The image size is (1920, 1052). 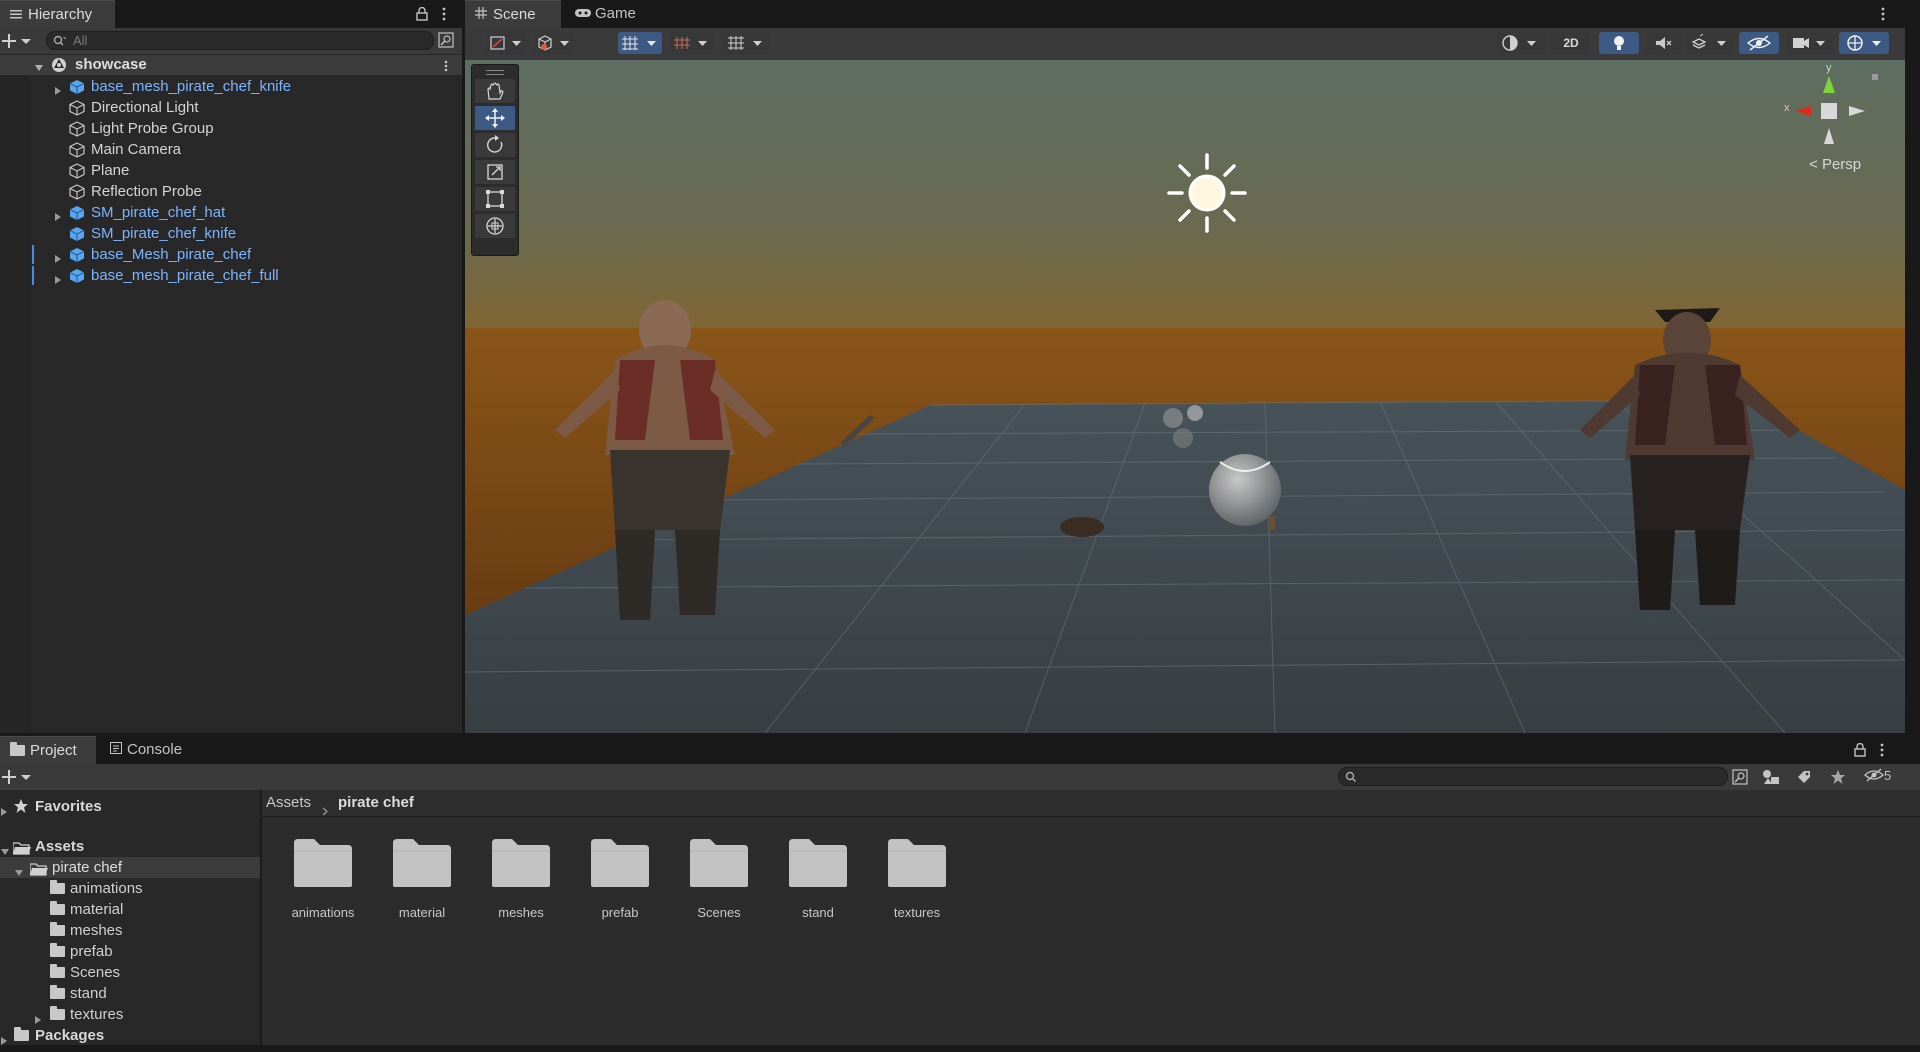 I want to click on hidden-count: 5, so click(x=1888, y=775).